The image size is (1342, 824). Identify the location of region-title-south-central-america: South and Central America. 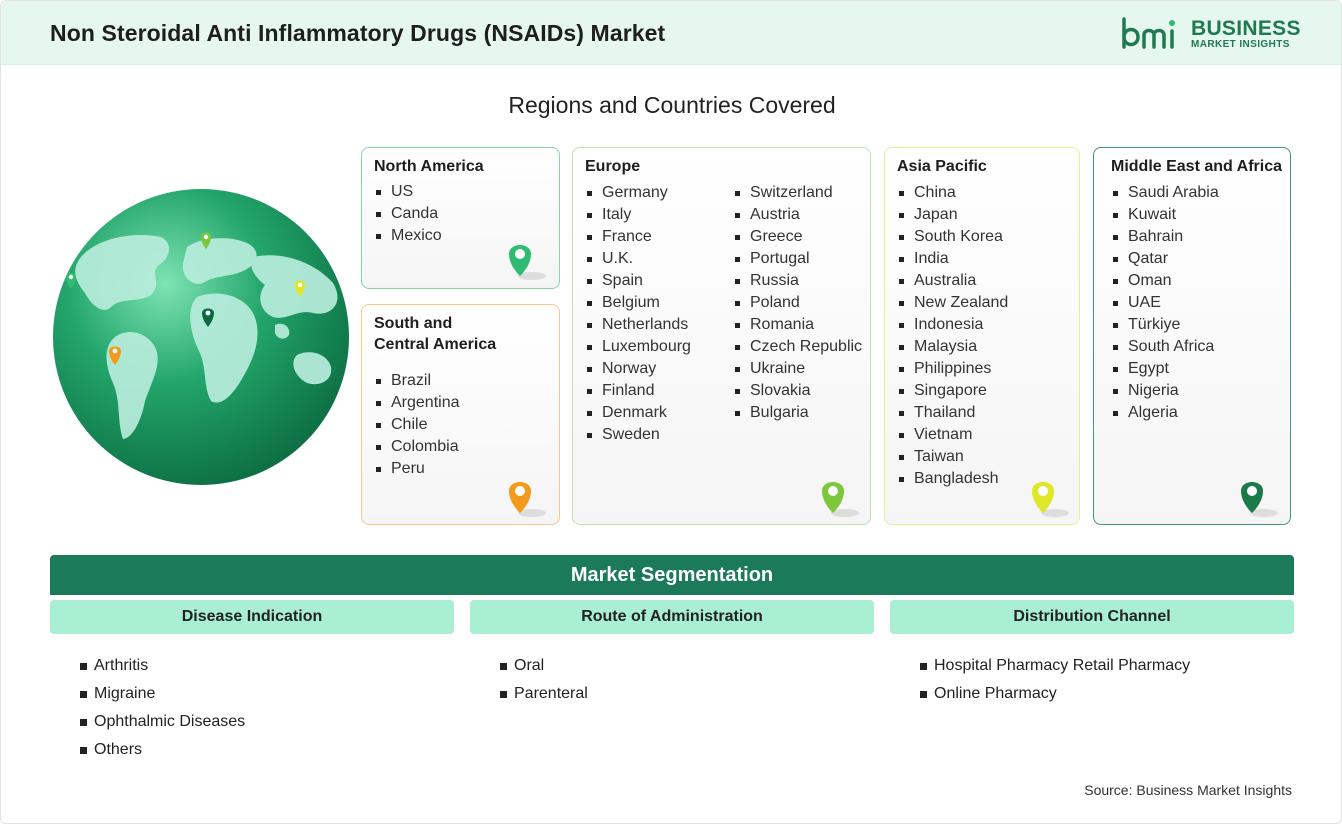
(435, 334).